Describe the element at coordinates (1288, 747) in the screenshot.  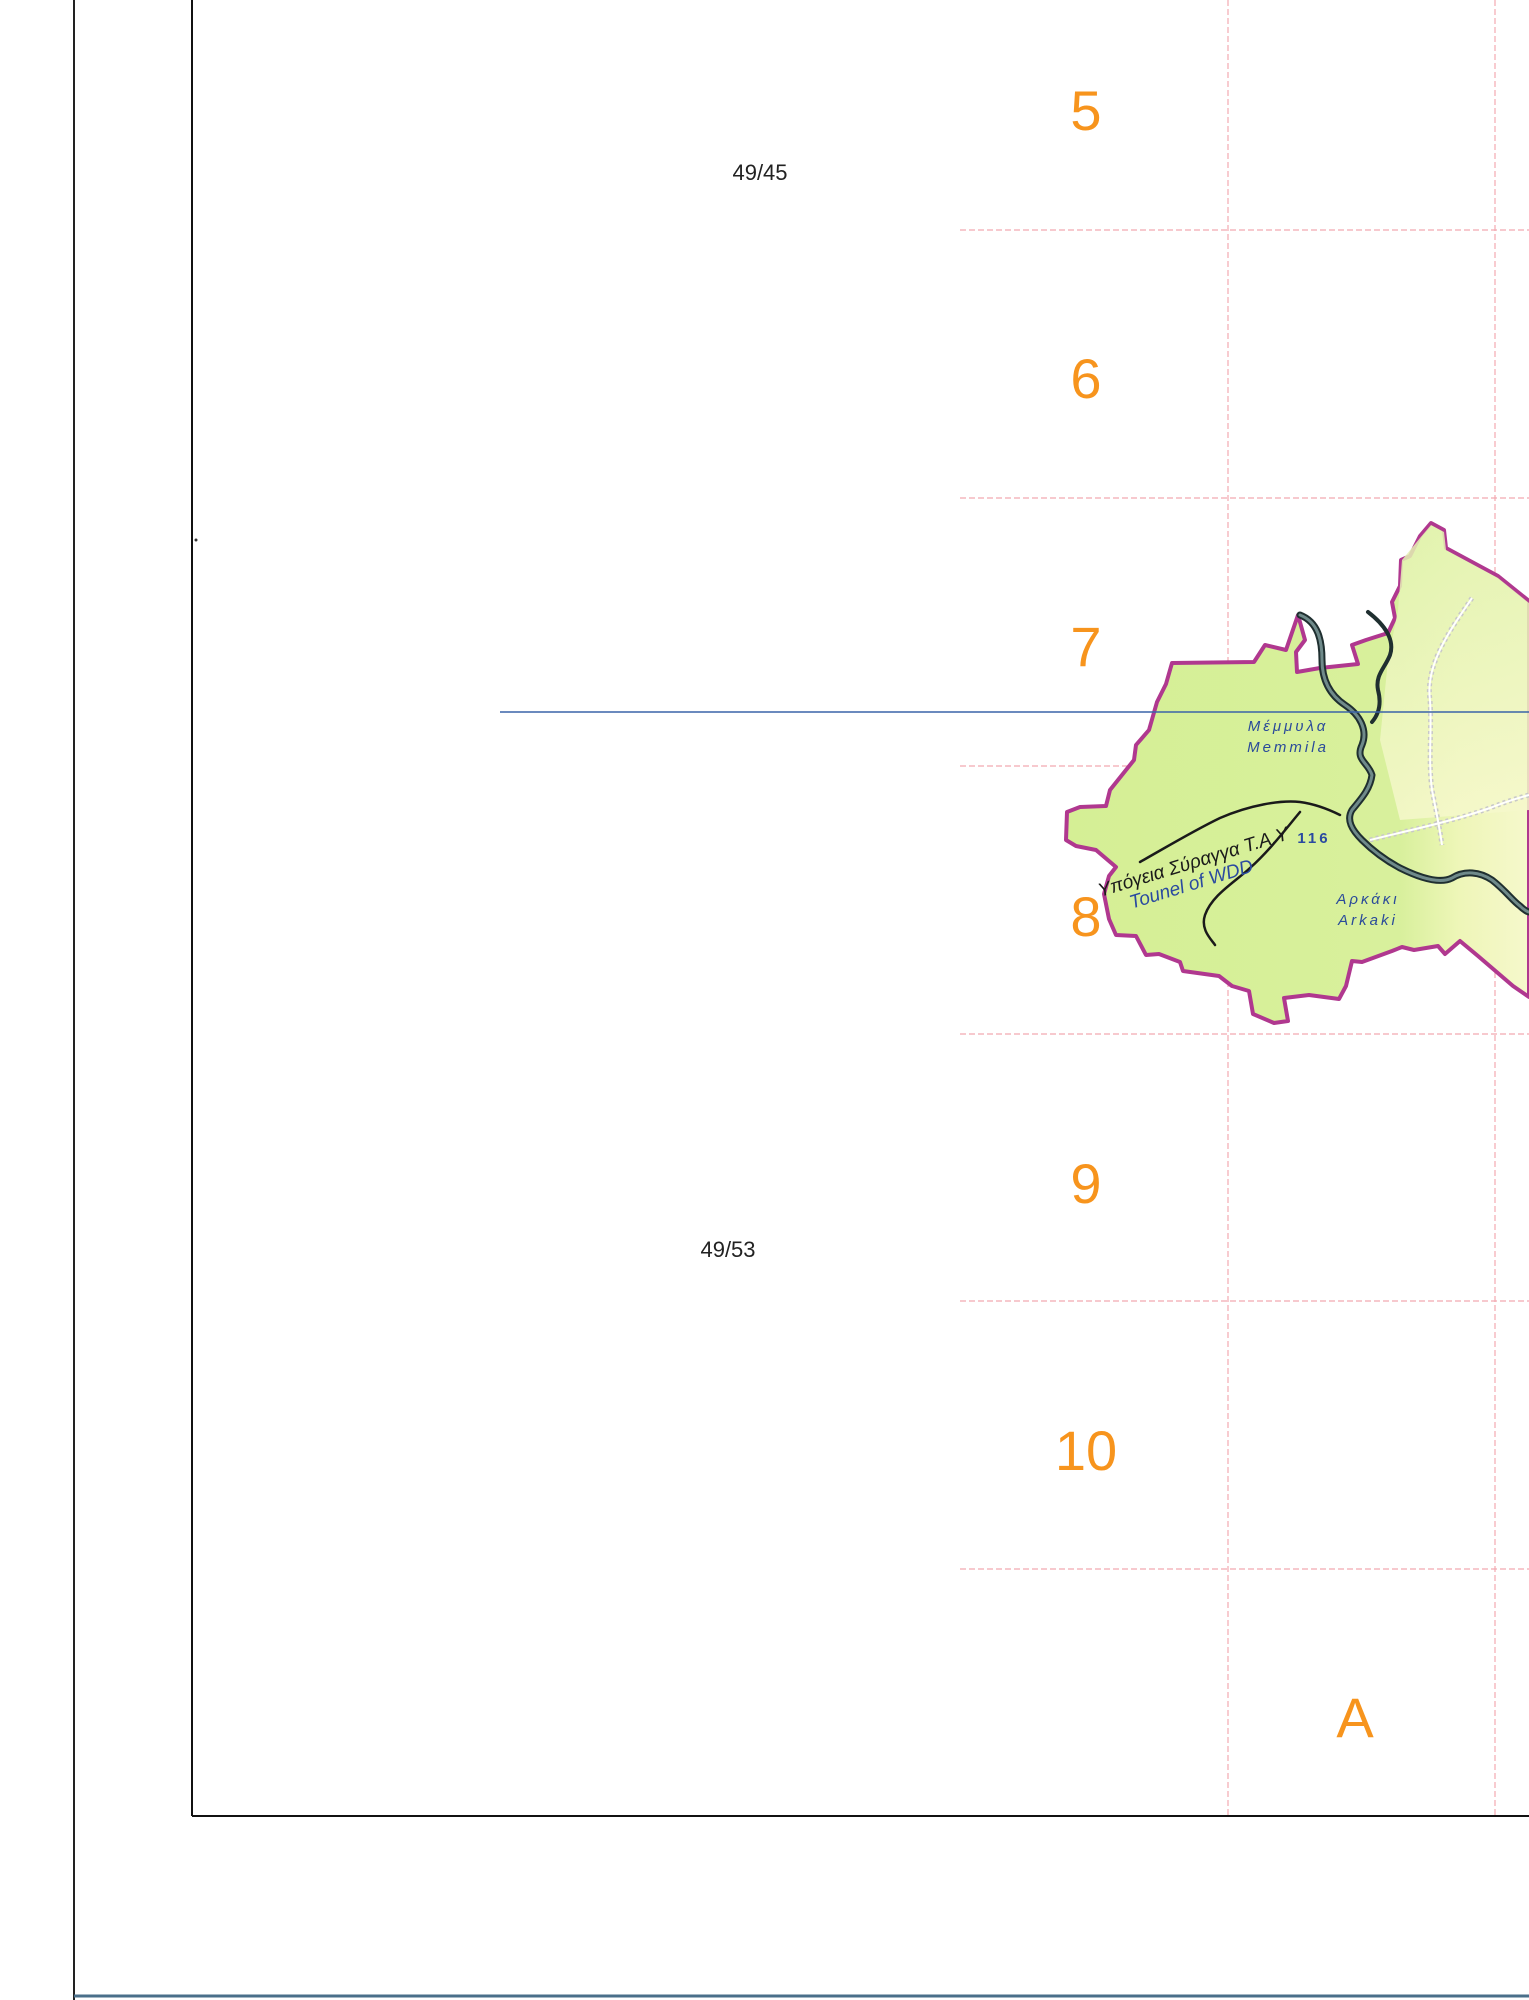
I see `place-memmila-latin: Memmila` at that location.